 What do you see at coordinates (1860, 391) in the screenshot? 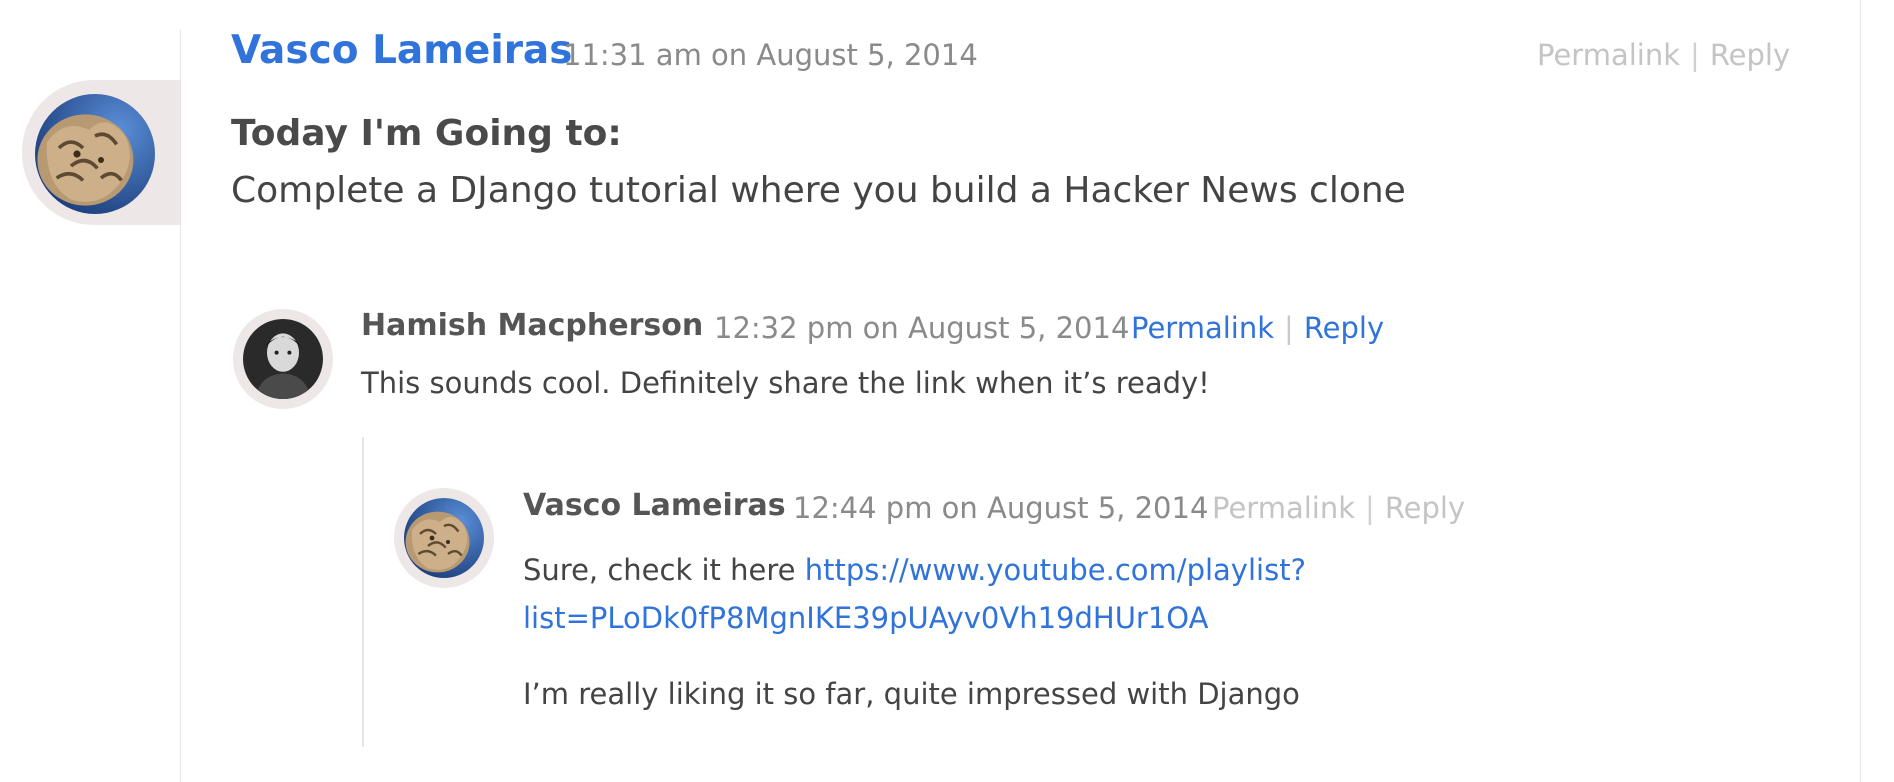
I see `thread-right-border` at bounding box center [1860, 391].